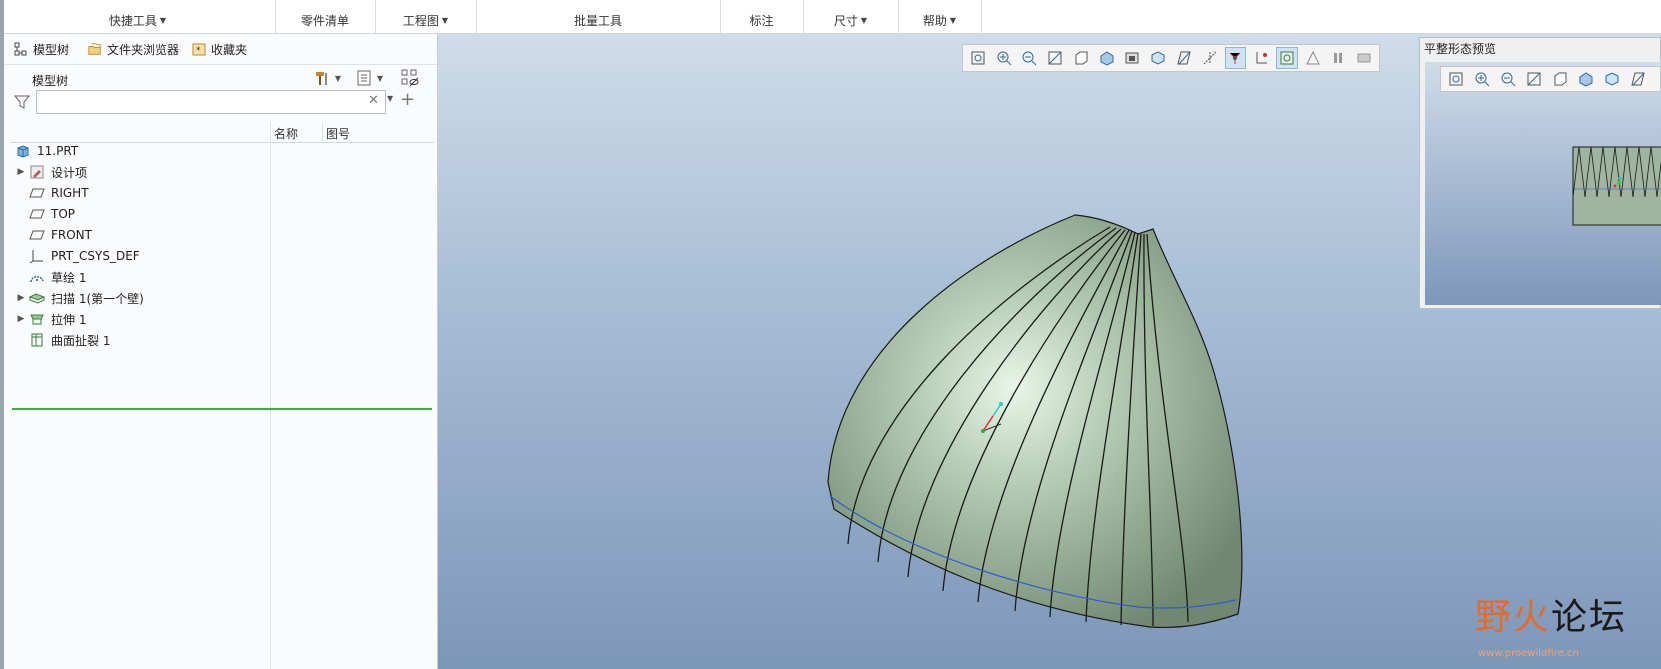 The image size is (1661, 669). What do you see at coordinates (1339, 58) in the screenshot?
I see `pause-icon` at bounding box center [1339, 58].